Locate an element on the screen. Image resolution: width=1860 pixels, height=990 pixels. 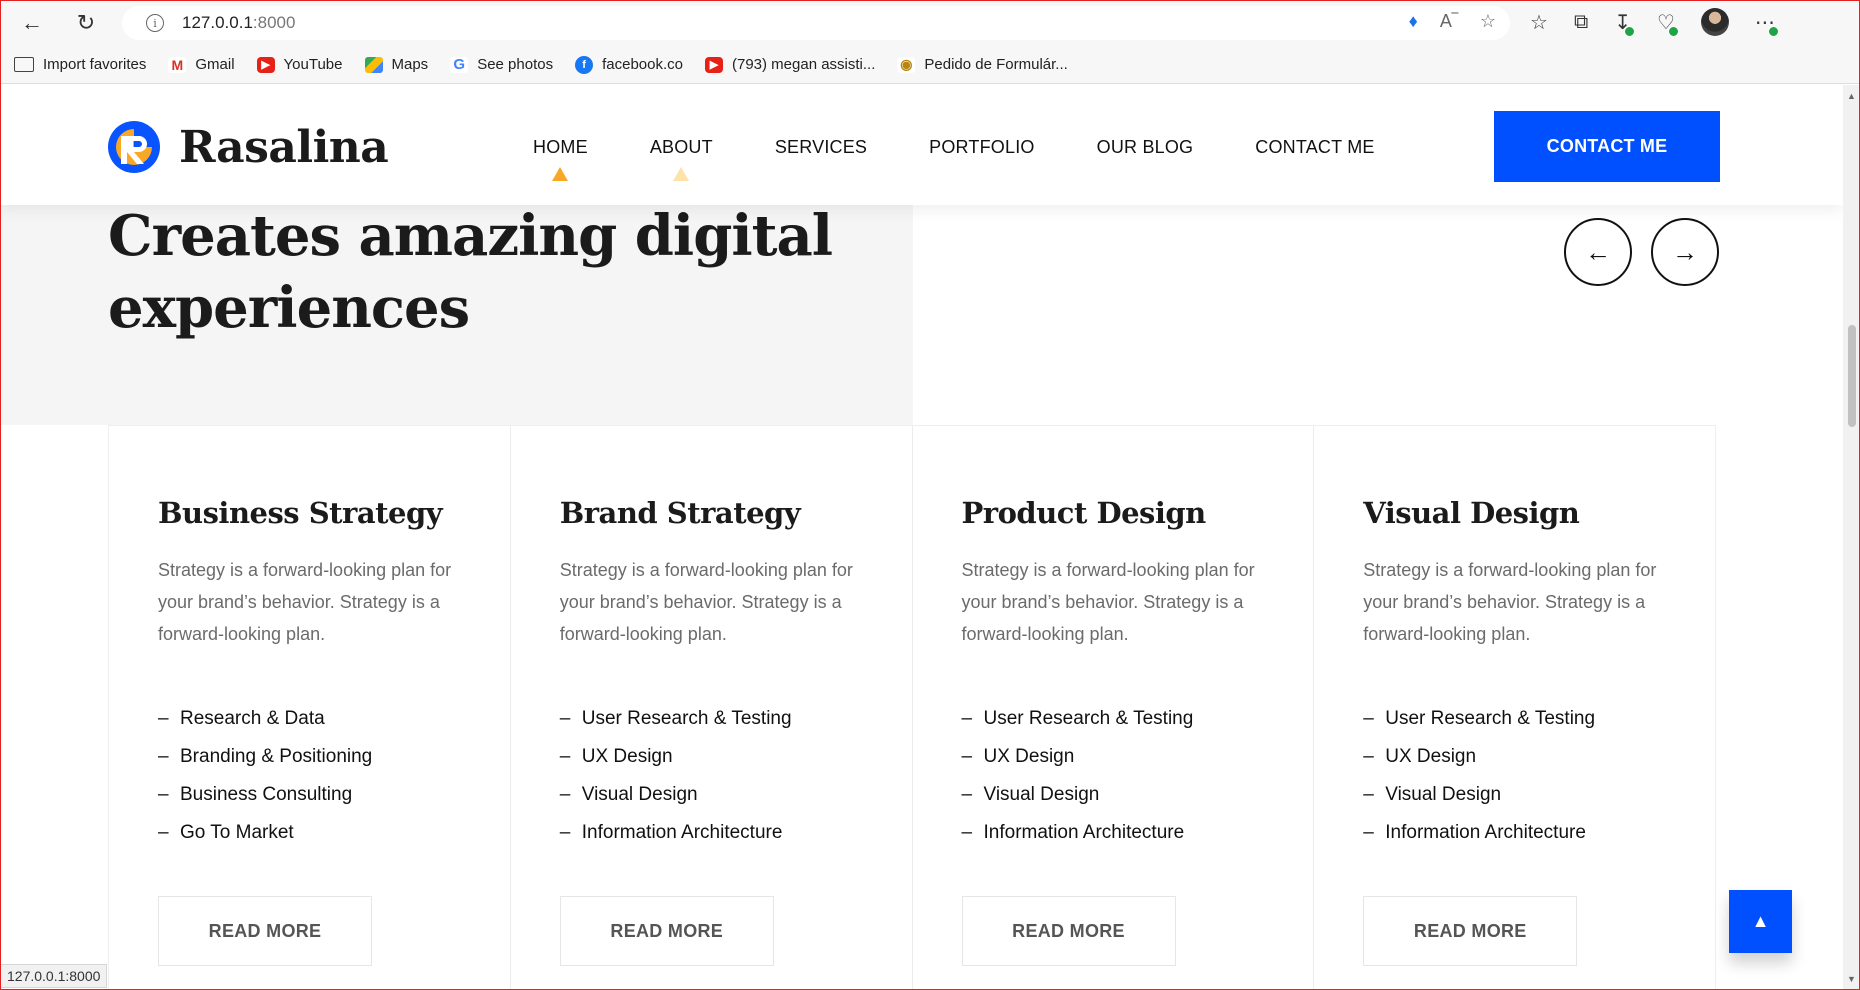
bookmark-import-favorites: Import favorites is located at coordinates (80, 64).